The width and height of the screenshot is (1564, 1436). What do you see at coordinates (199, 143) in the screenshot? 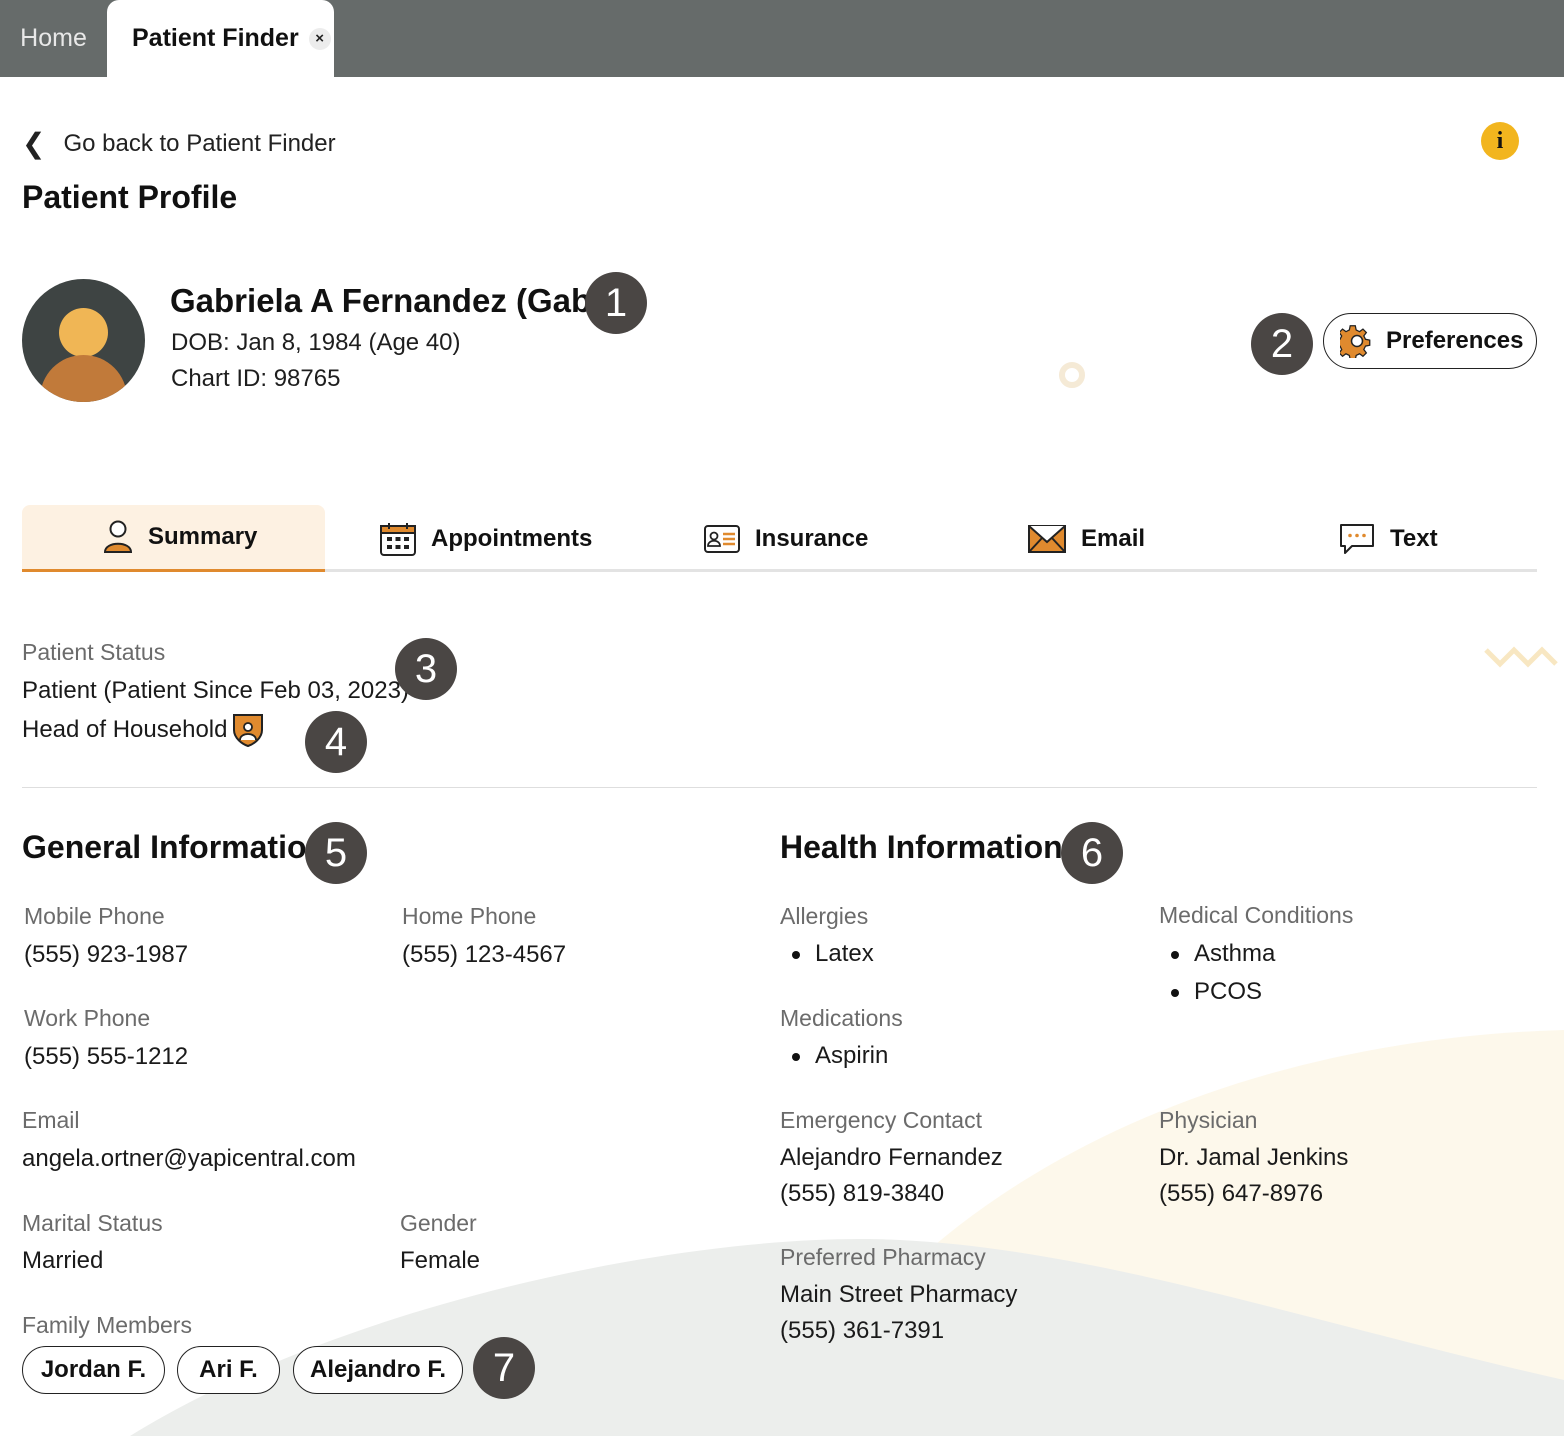
I see `back-link-label: Go back to Patient Finder` at bounding box center [199, 143].